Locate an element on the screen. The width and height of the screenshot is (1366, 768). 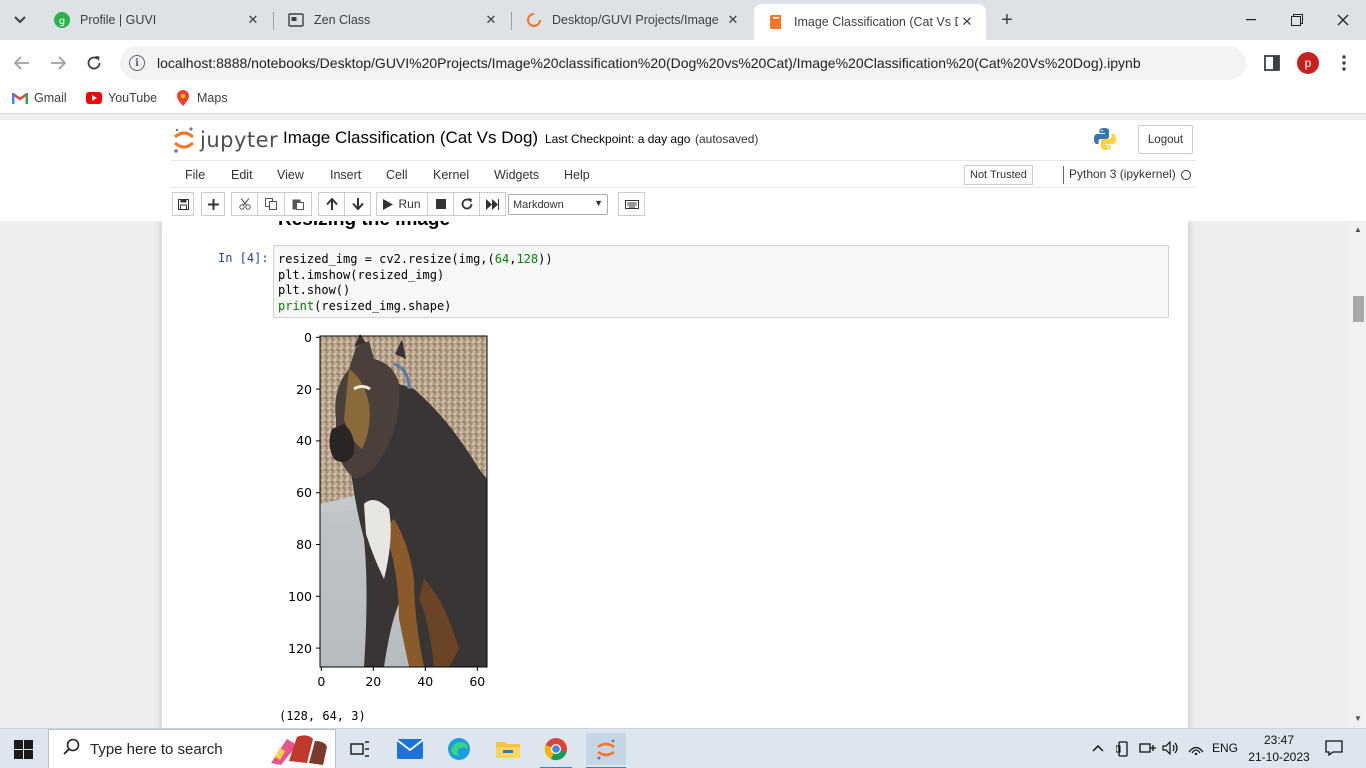
tab-image-classification: Image Classification (Cat Vs Do ✕ is located at coordinates (870, 22).